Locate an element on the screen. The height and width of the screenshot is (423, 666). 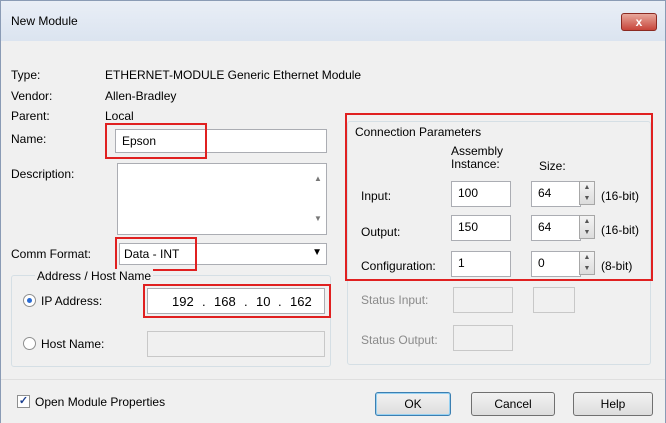
comm-format-label: Comm Format: is located at coordinates (51, 254).